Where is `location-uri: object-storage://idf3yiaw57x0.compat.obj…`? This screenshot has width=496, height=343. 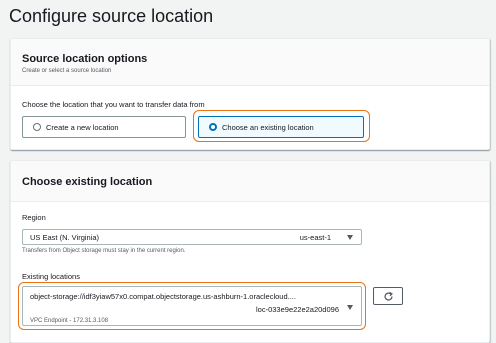
location-uri: object-storage://idf3yiaw57x0.compat.obj… is located at coordinates (163, 296).